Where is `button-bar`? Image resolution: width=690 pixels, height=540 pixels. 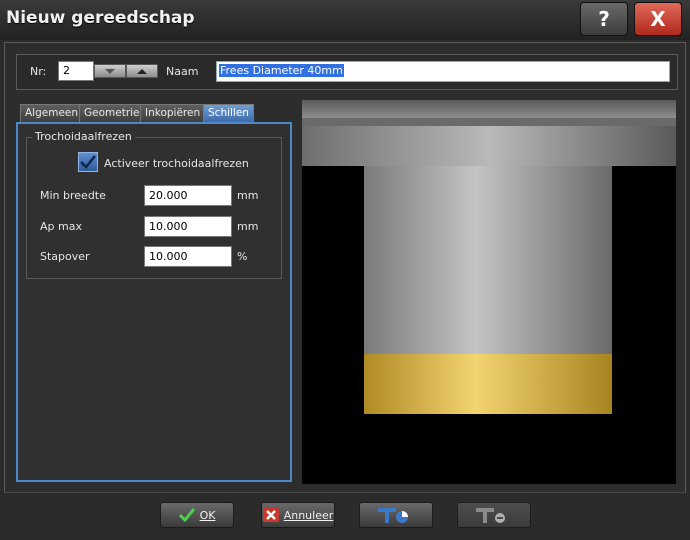 button-bar is located at coordinates (345, 514).